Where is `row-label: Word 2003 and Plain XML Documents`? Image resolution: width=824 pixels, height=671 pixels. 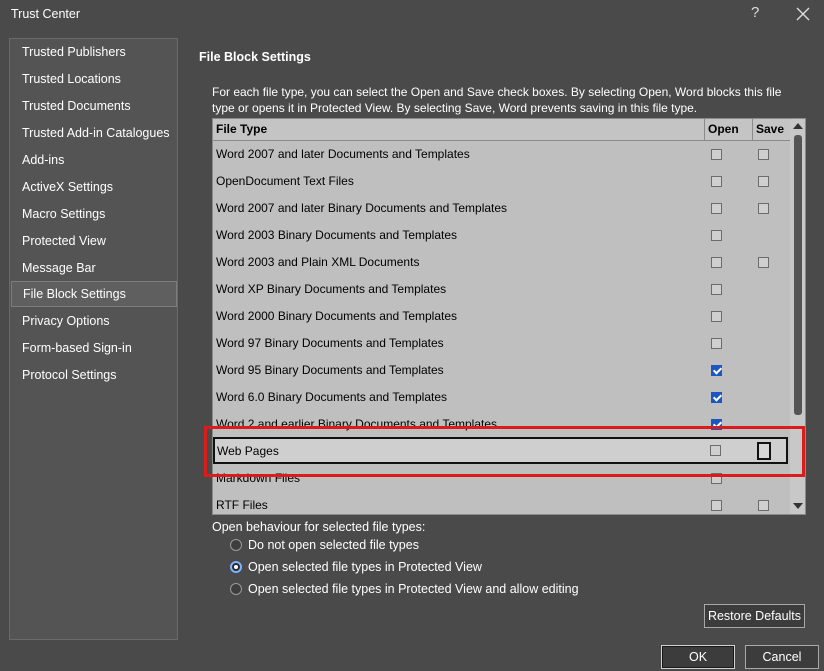
row-label: Word 2003 and Plain XML Documents is located at coordinates (318, 262).